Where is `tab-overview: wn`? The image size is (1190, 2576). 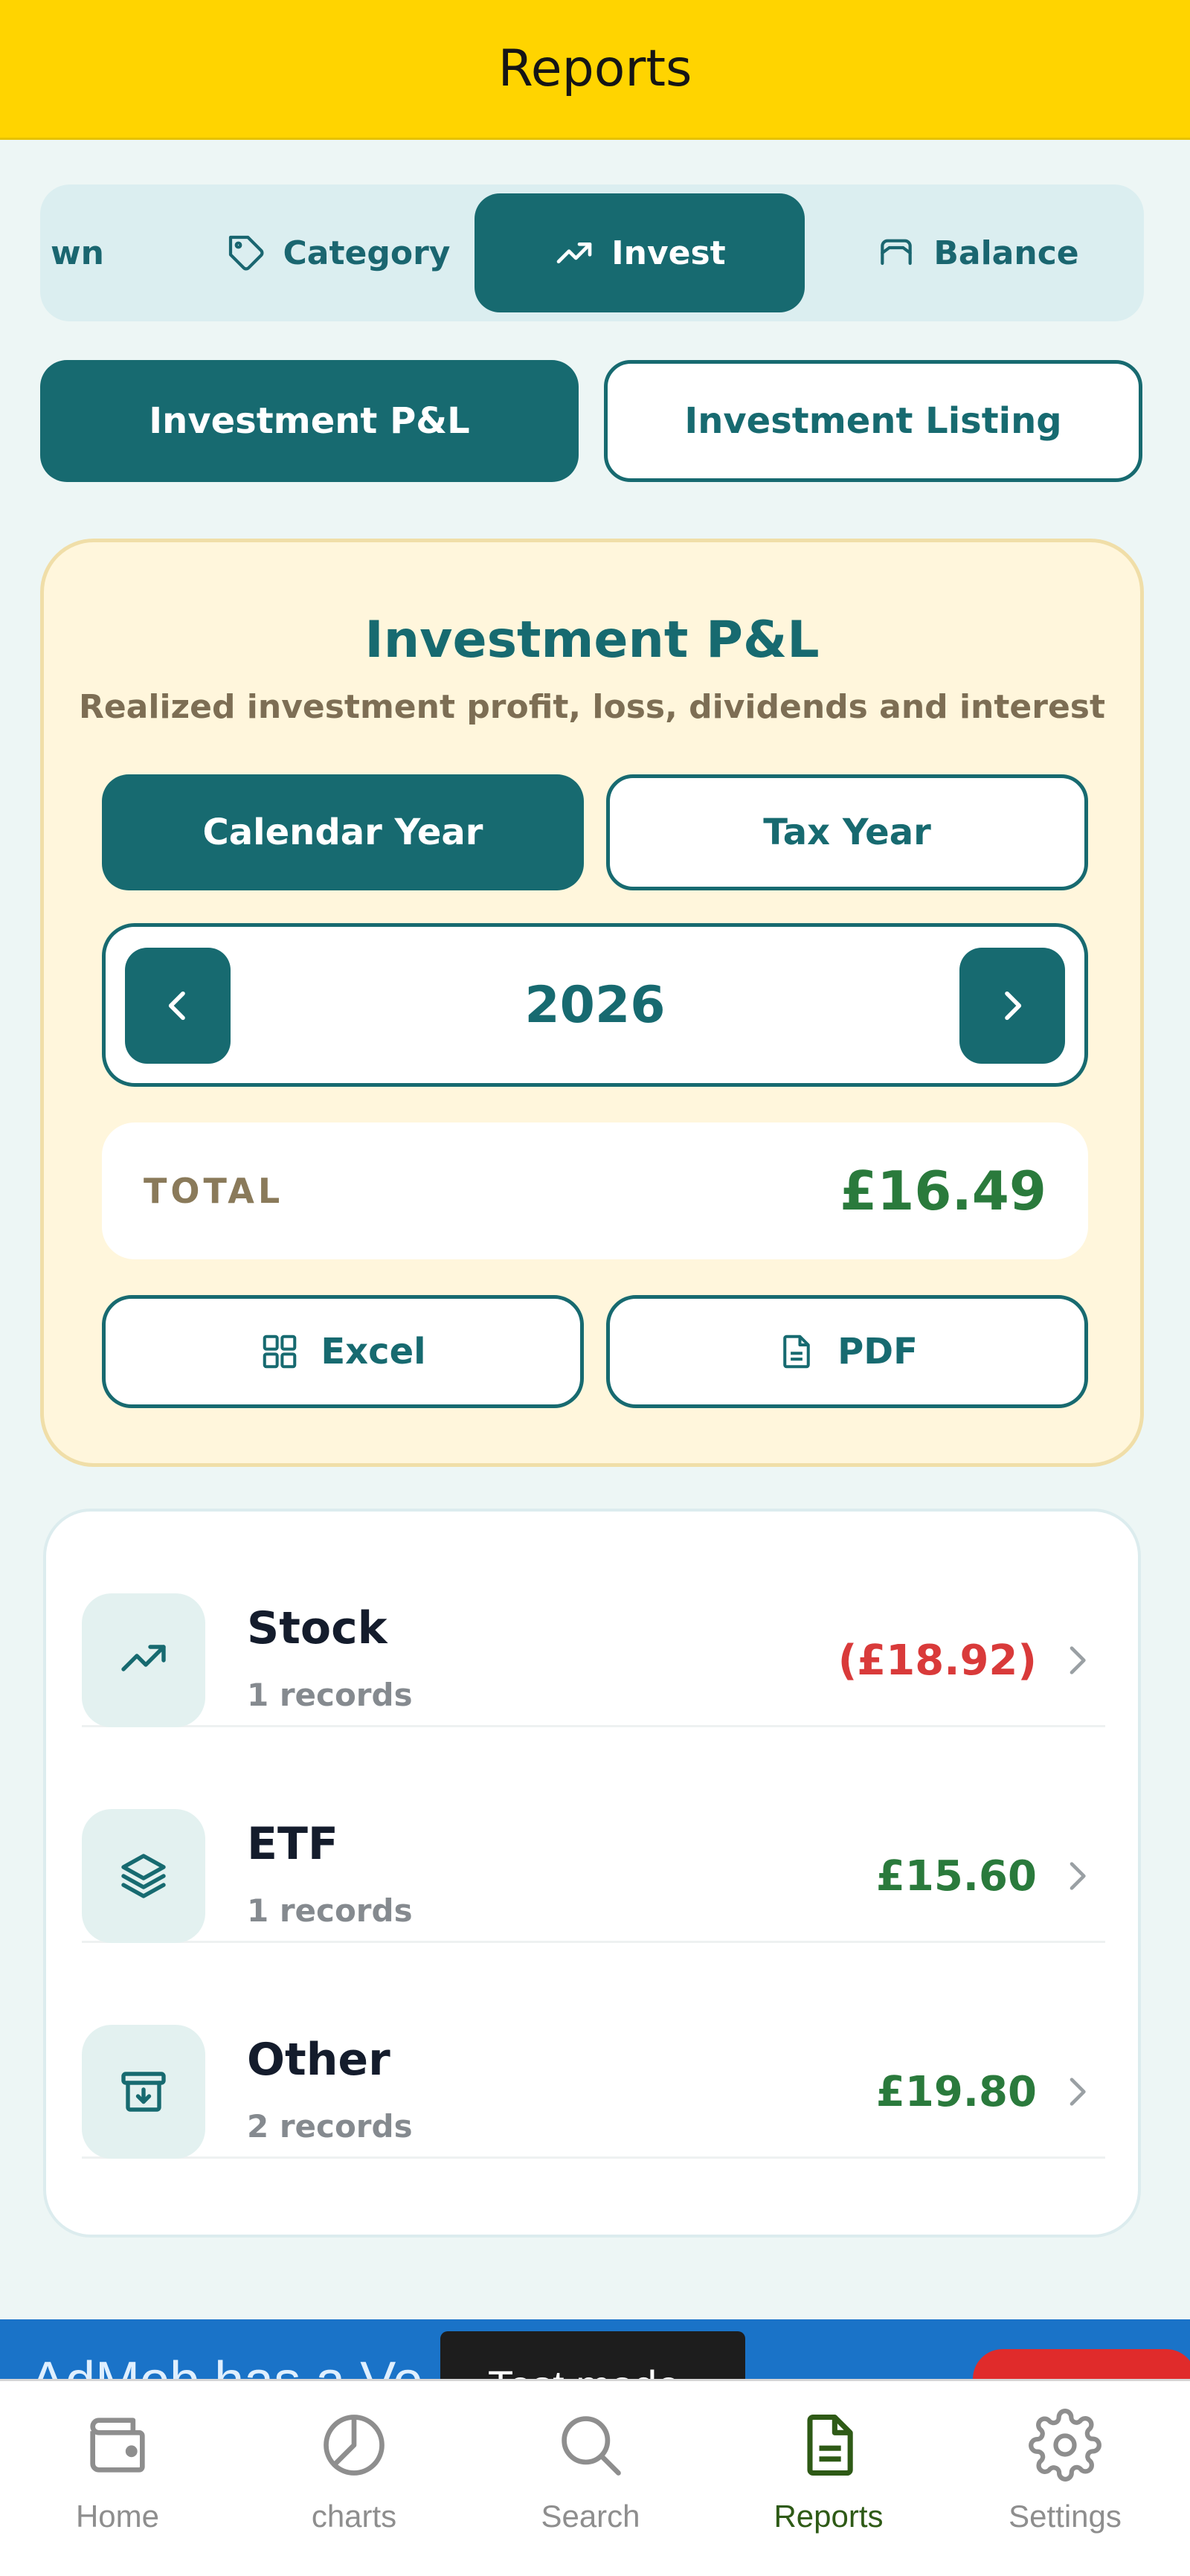 tab-overview: wn is located at coordinates (92, 252).